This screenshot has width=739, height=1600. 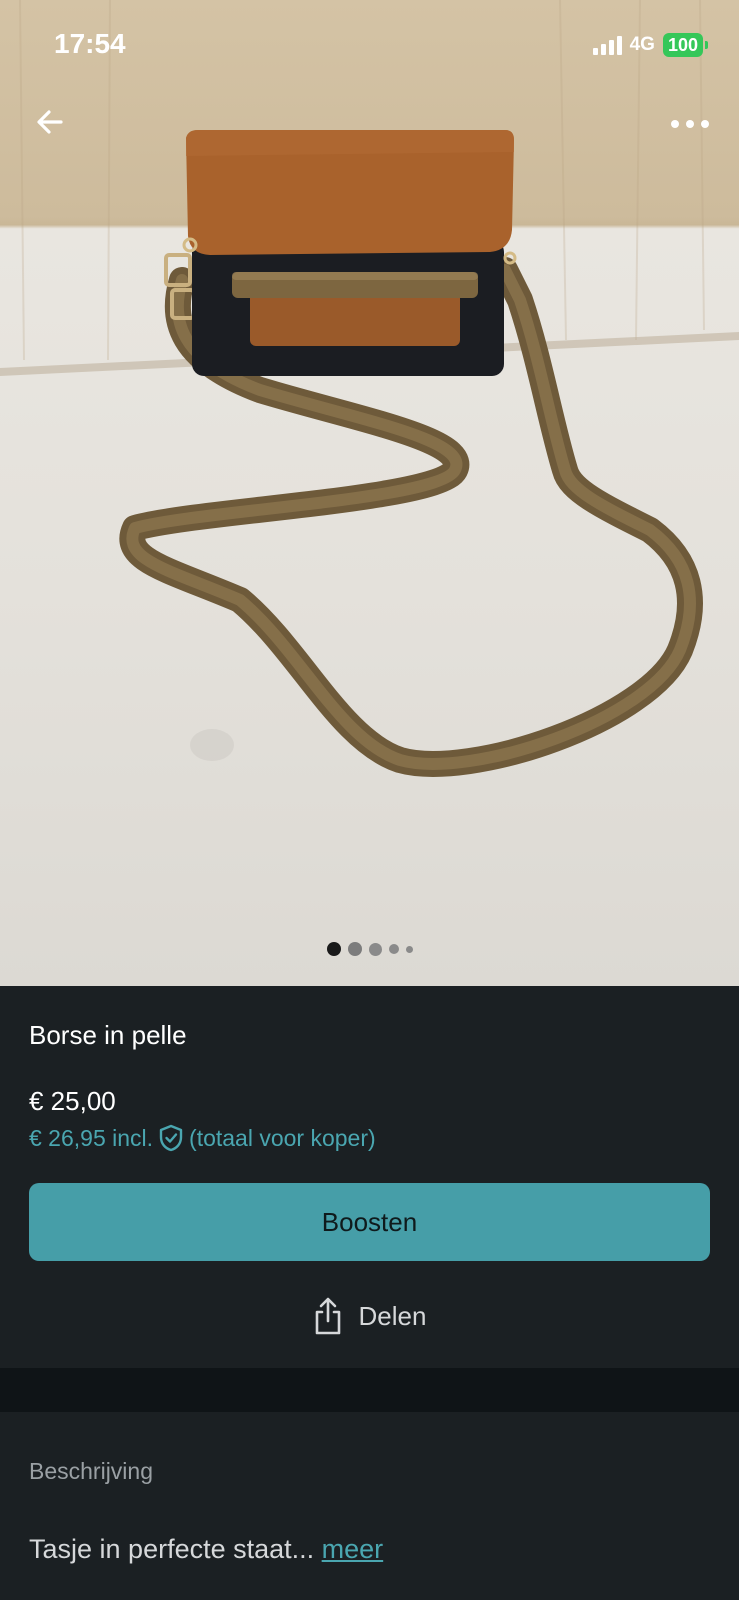 What do you see at coordinates (353, 1549) in the screenshot?
I see `more-link: meer` at bounding box center [353, 1549].